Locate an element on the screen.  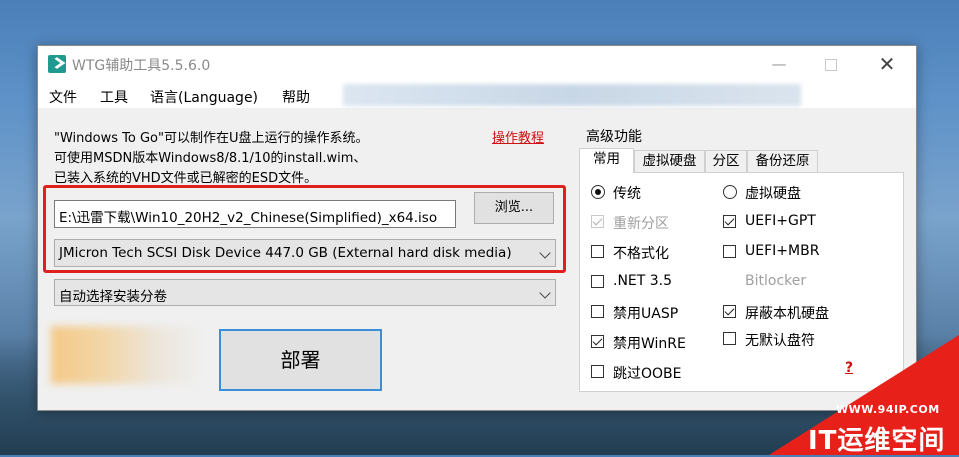
description-line-2: 可使用MSDN版本Windows8/8.1/10的install.wim、 is located at coordinates (210, 158).